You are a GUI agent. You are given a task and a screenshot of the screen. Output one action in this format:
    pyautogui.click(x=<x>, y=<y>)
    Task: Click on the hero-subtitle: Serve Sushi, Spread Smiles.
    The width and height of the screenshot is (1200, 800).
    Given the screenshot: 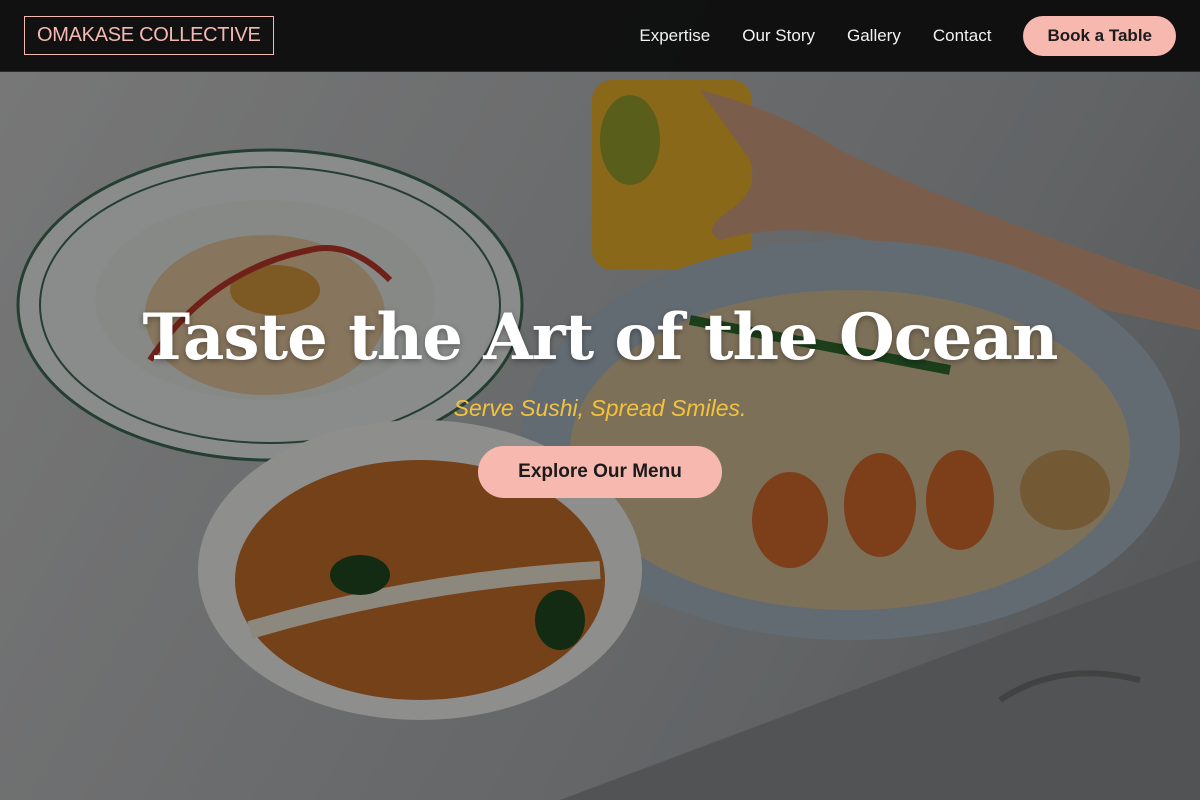 What is the action you would take?
    pyautogui.click(x=600, y=407)
    